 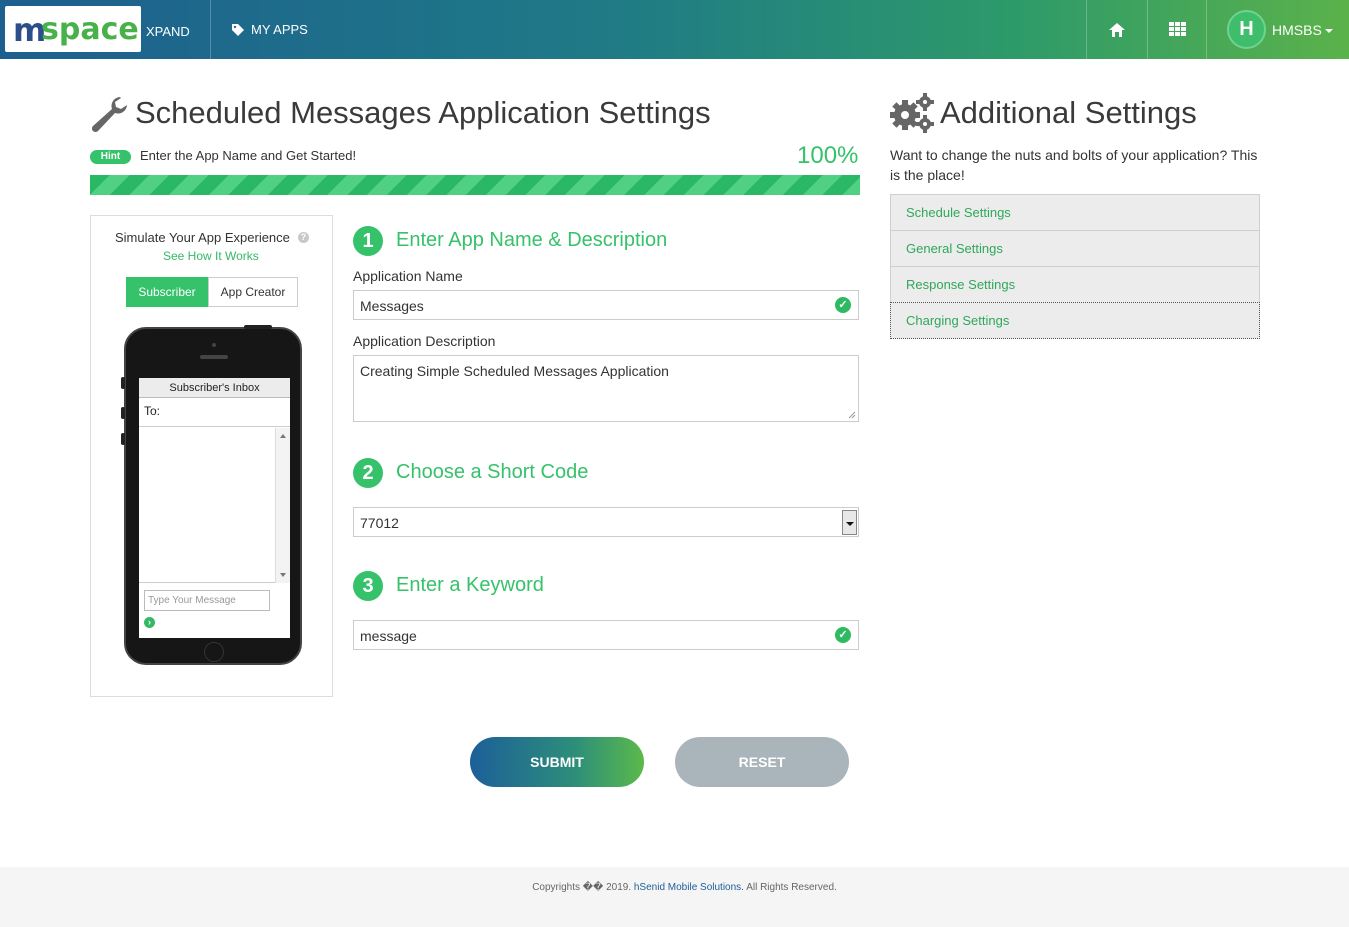 I want to click on phone-camera, so click(x=214, y=345).